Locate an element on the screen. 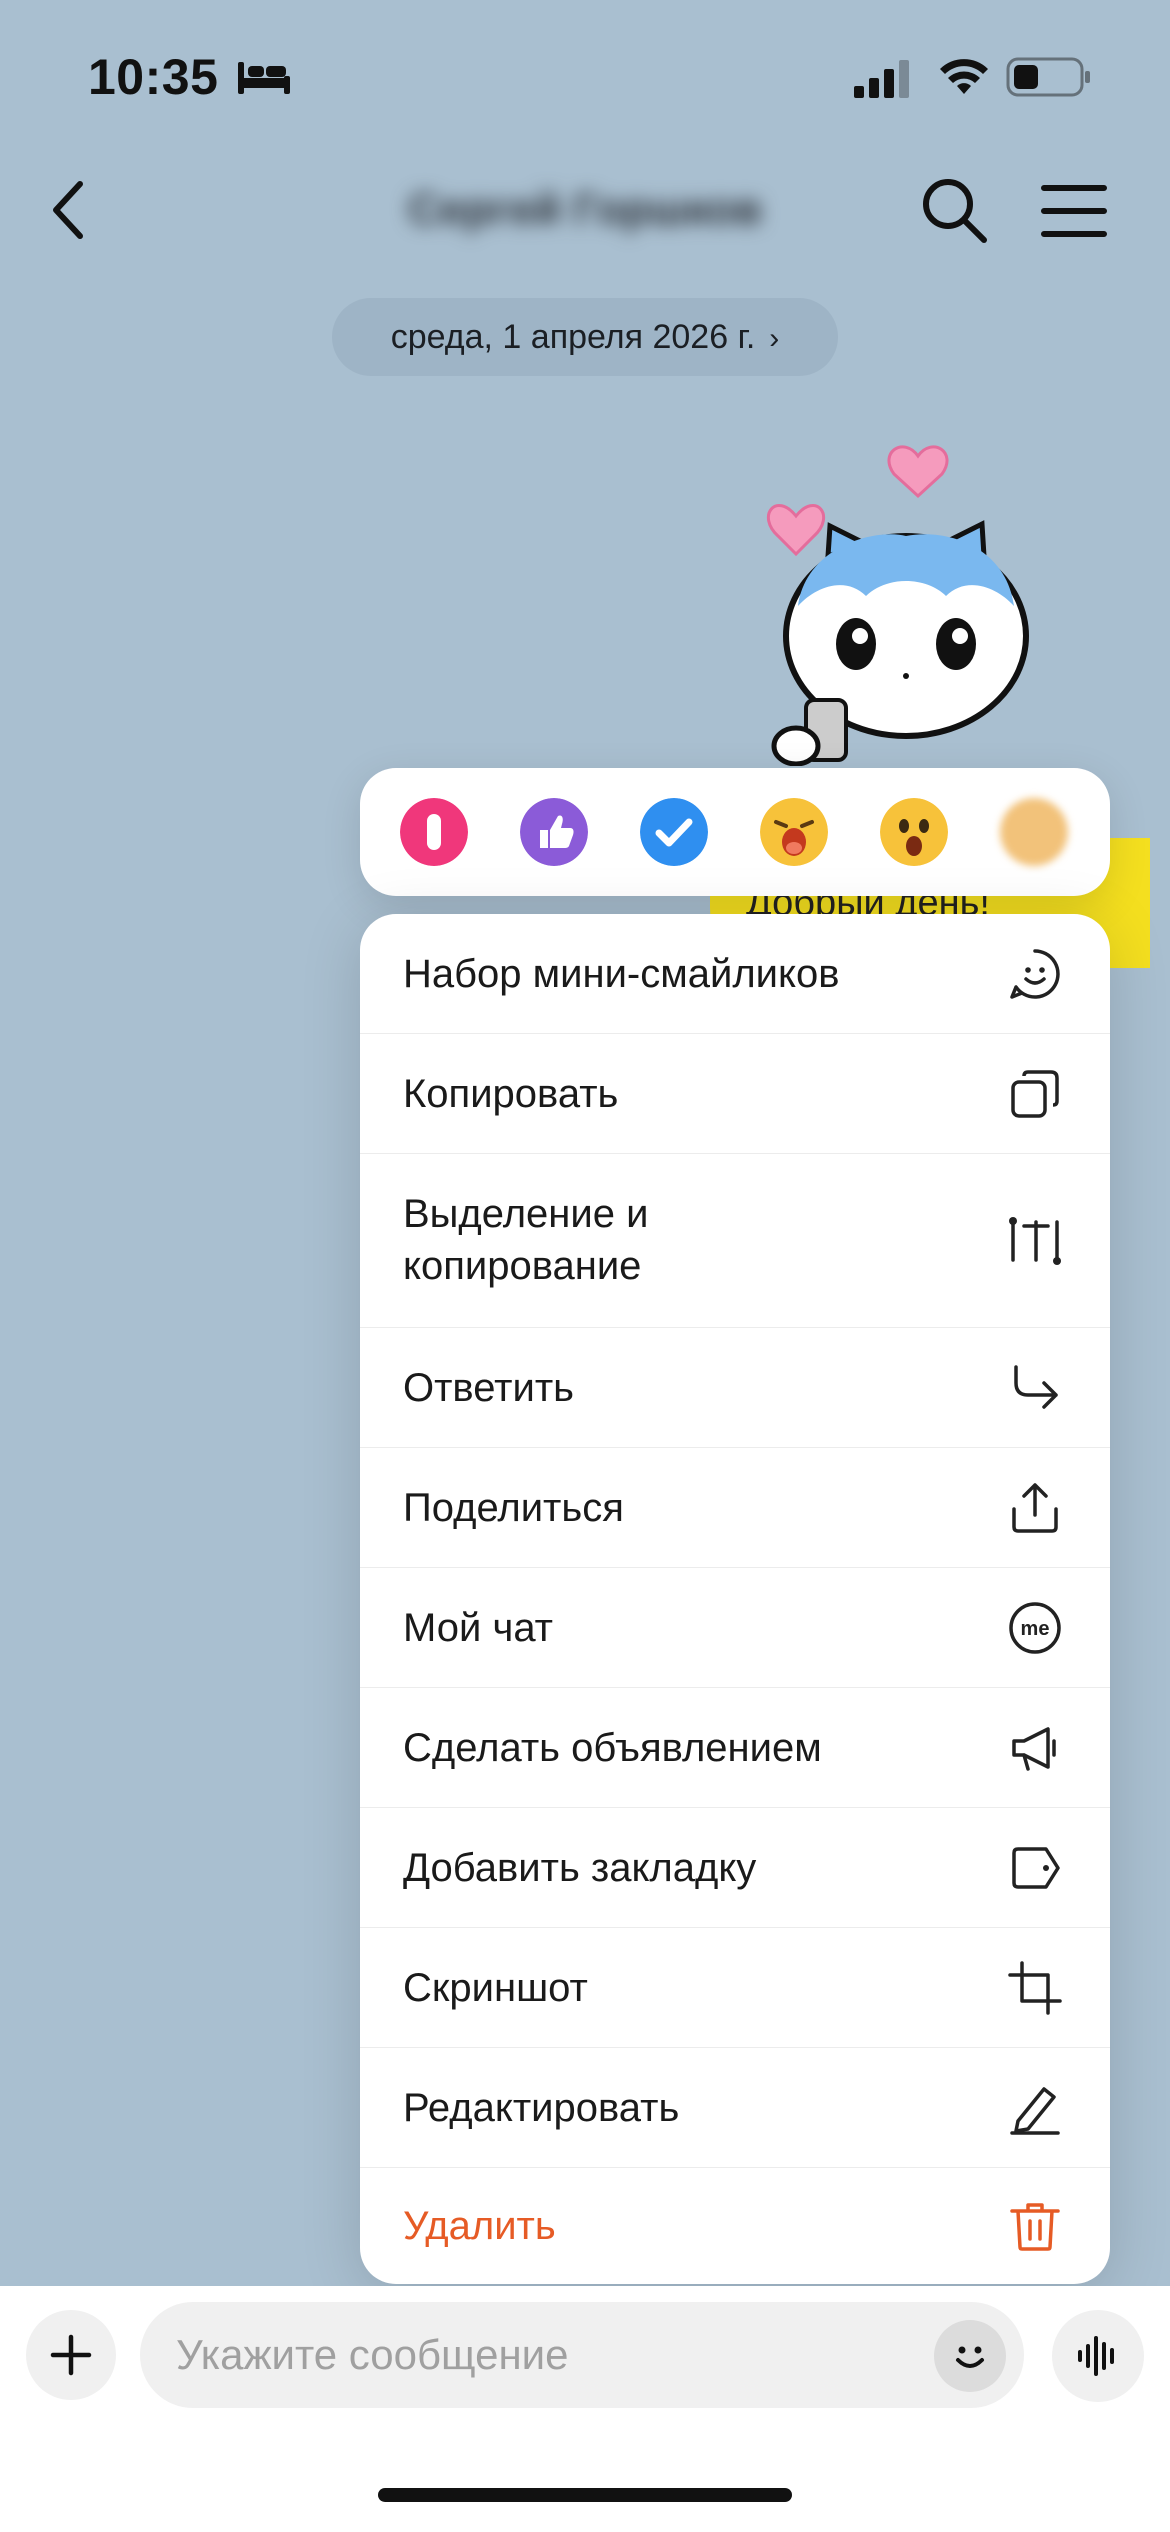  menu-item-label: Редактировать is located at coordinates (541, 2108).